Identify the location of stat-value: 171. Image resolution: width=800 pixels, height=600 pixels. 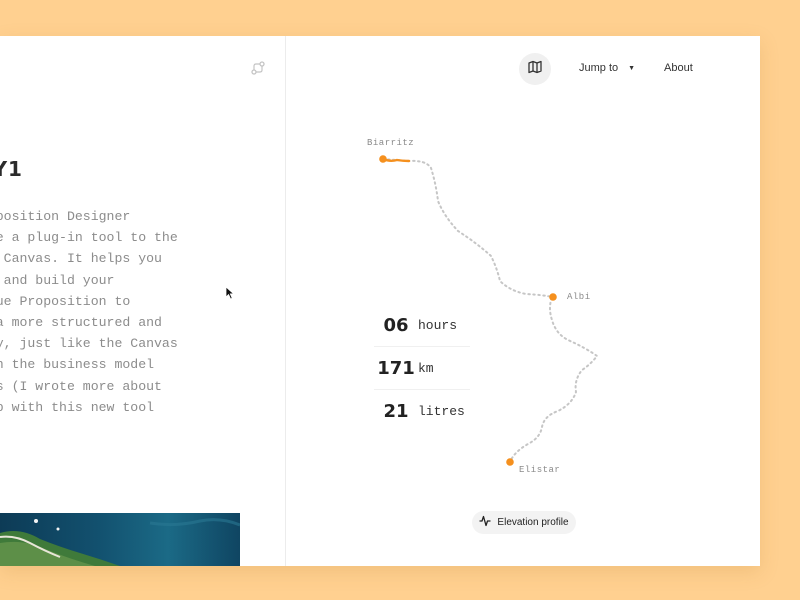
(396, 368).